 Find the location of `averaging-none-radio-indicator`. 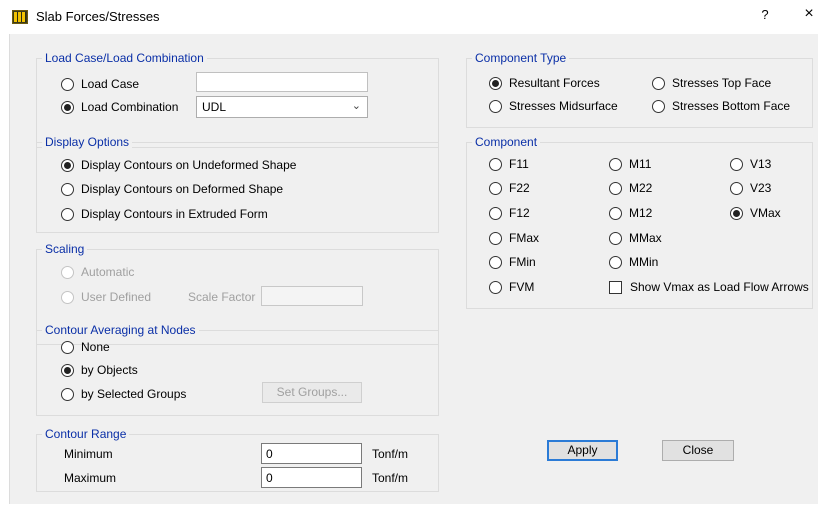

averaging-none-radio-indicator is located at coordinates (67, 347).